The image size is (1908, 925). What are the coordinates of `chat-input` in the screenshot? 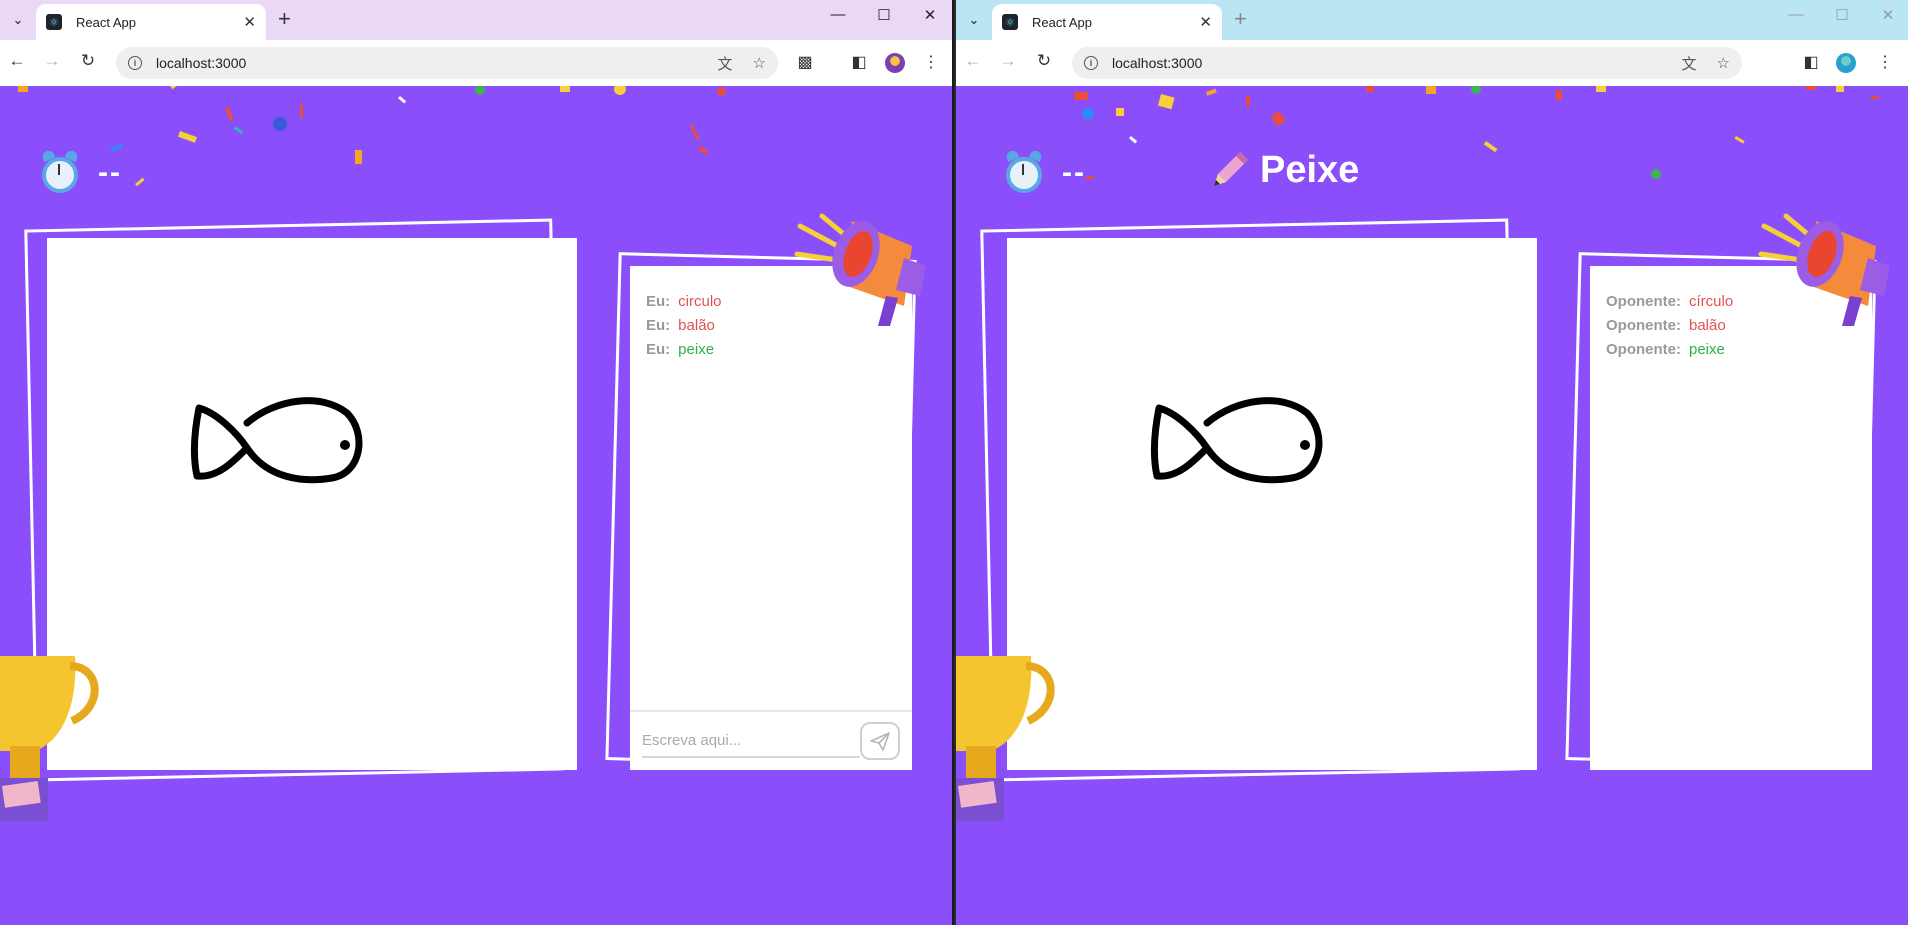 It's located at (751, 741).